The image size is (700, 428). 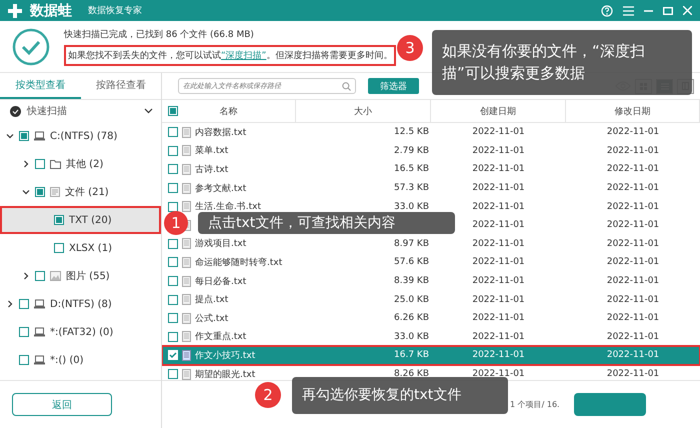 I want to click on file-row: 游戏项目.txt 8.97 KB 2022-11-01 2022-11-01, so click(x=431, y=244).